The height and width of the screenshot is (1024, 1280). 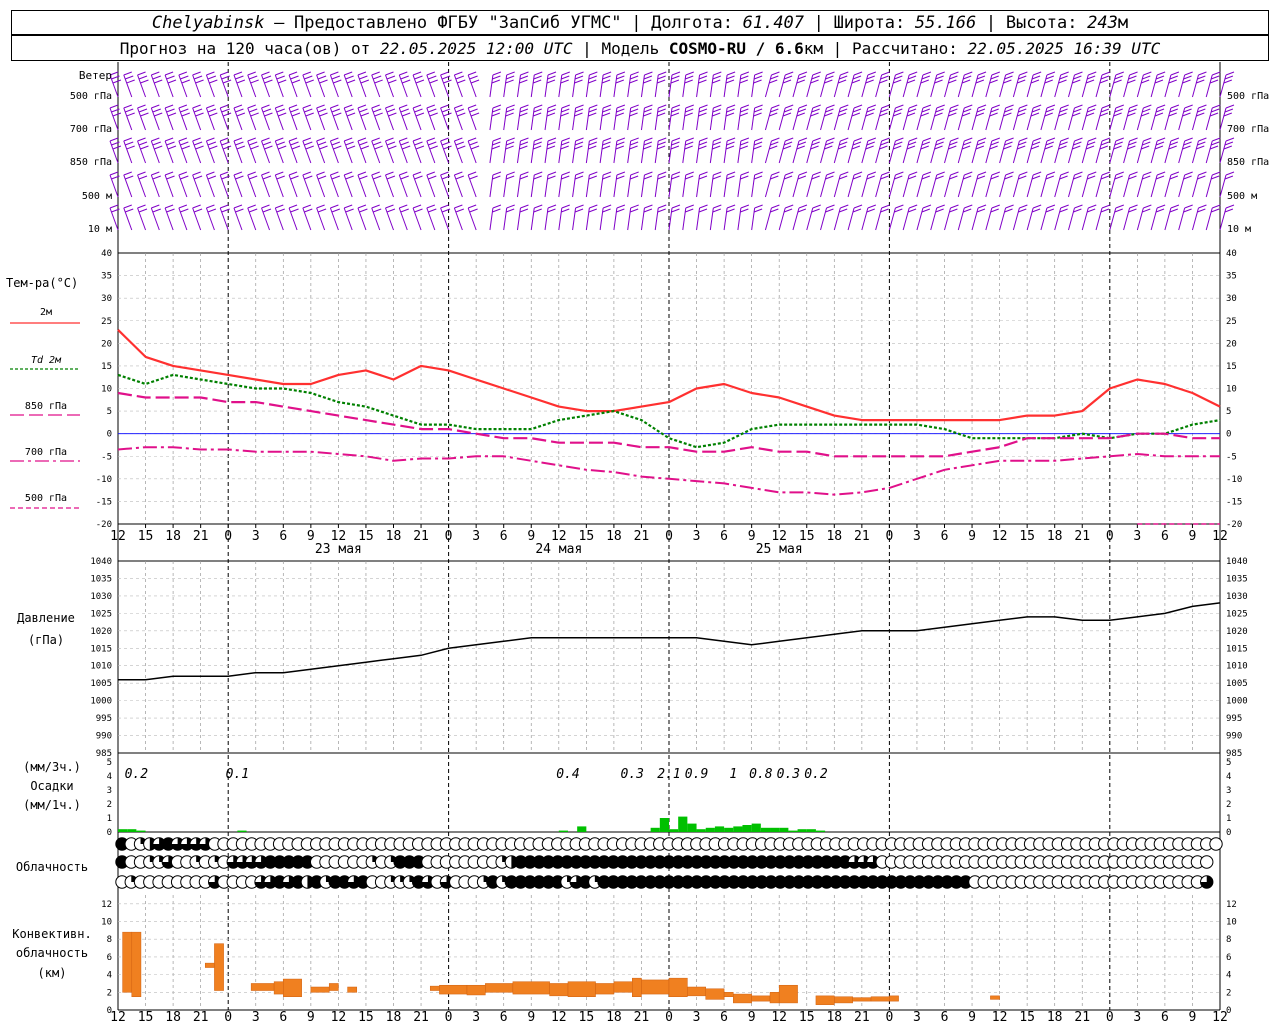 I want to click on conv-y-tick: 10, so click(x=106, y=923).